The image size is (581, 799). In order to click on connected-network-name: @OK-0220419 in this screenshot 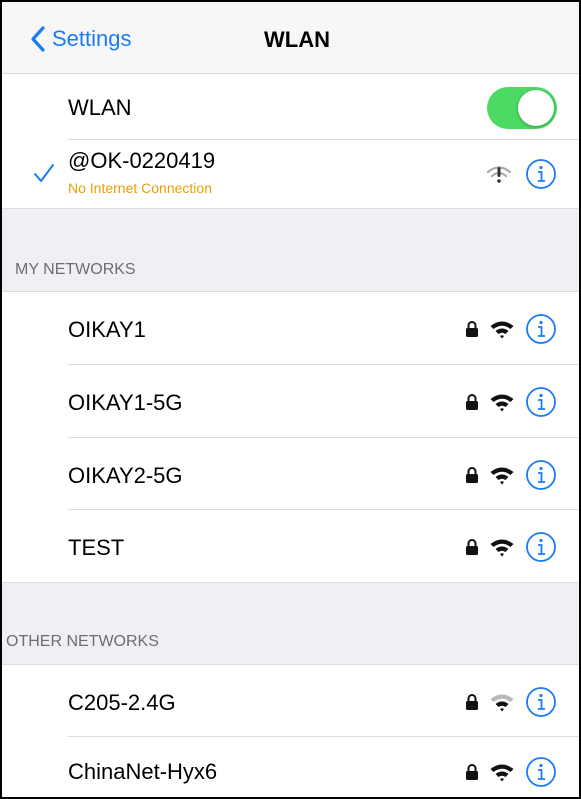, I will do `click(142, 160)`.